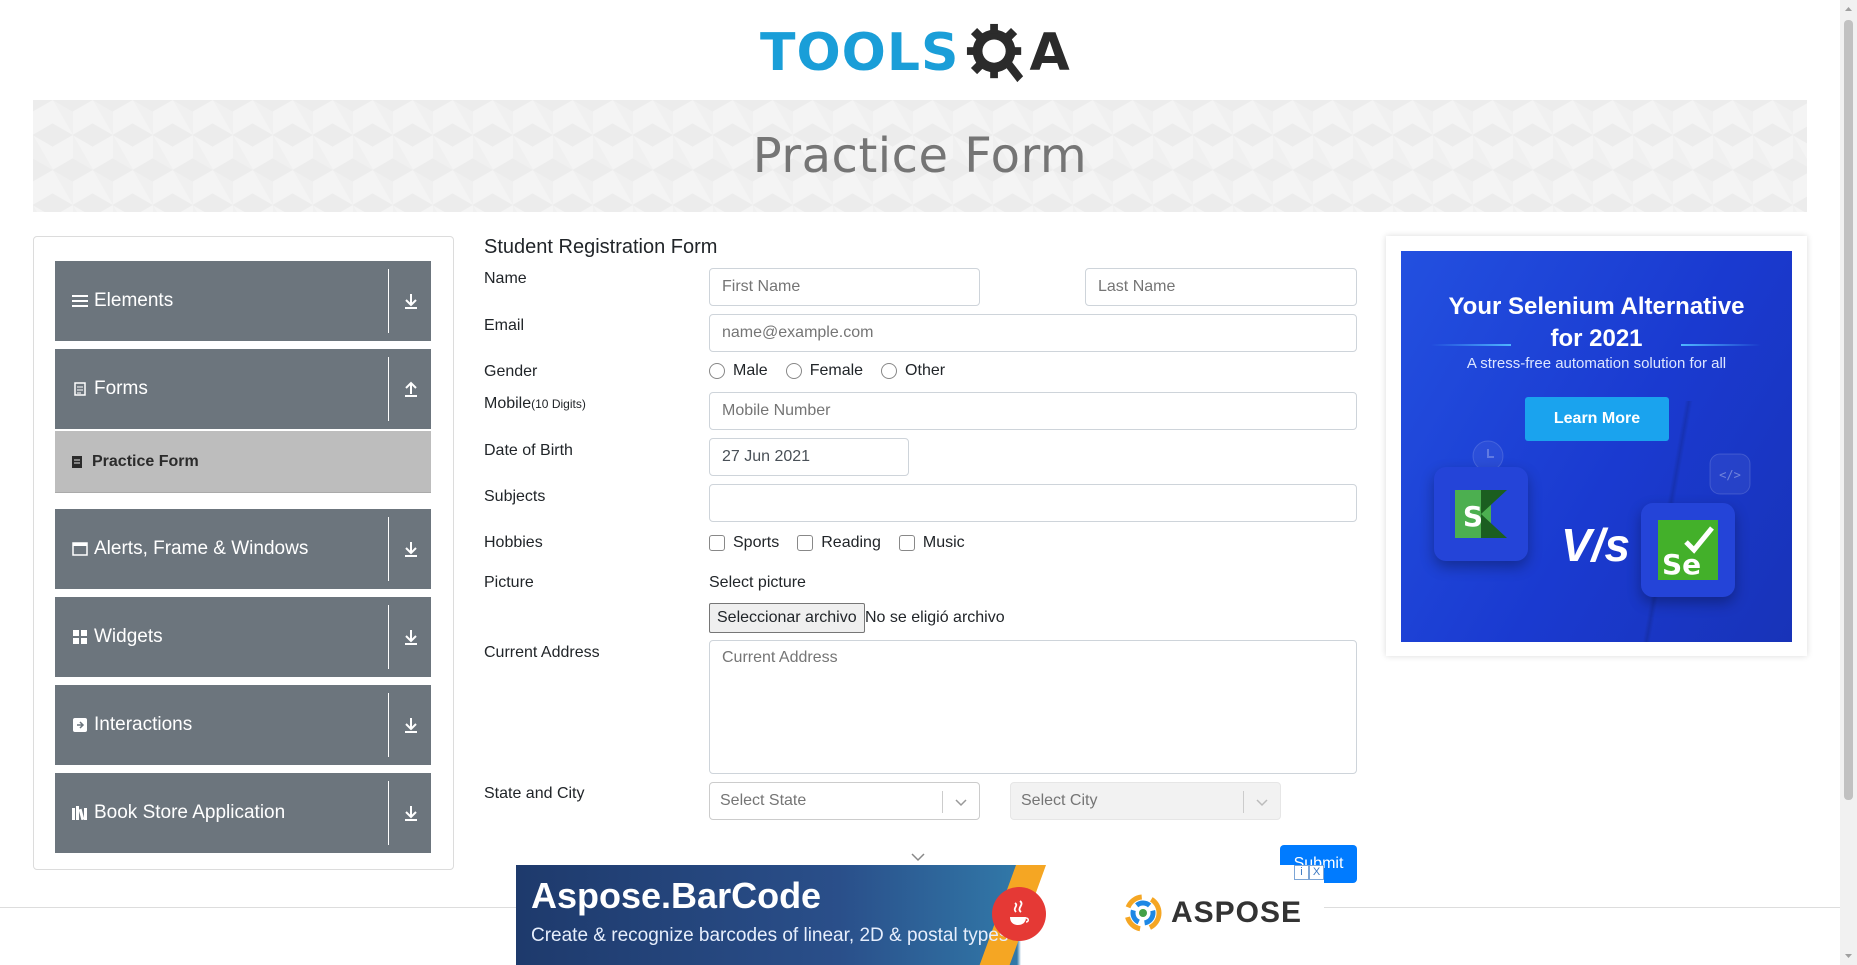 The width and height of the screenshot is (1857, 965). I want to click on hobby-reading-option: Reading, so click(839, 543).